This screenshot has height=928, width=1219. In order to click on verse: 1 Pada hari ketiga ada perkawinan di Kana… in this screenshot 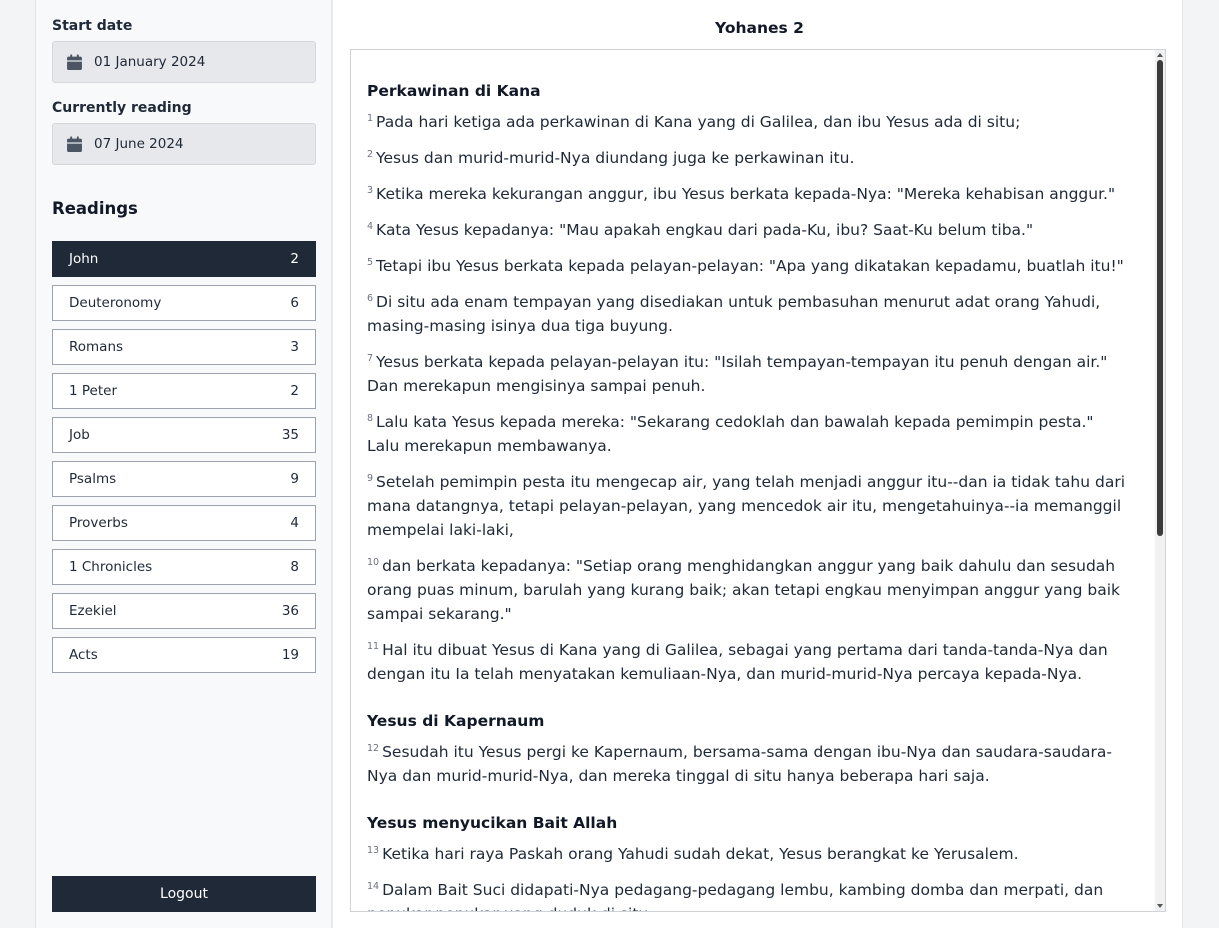, I will do `click(747, 122)`.